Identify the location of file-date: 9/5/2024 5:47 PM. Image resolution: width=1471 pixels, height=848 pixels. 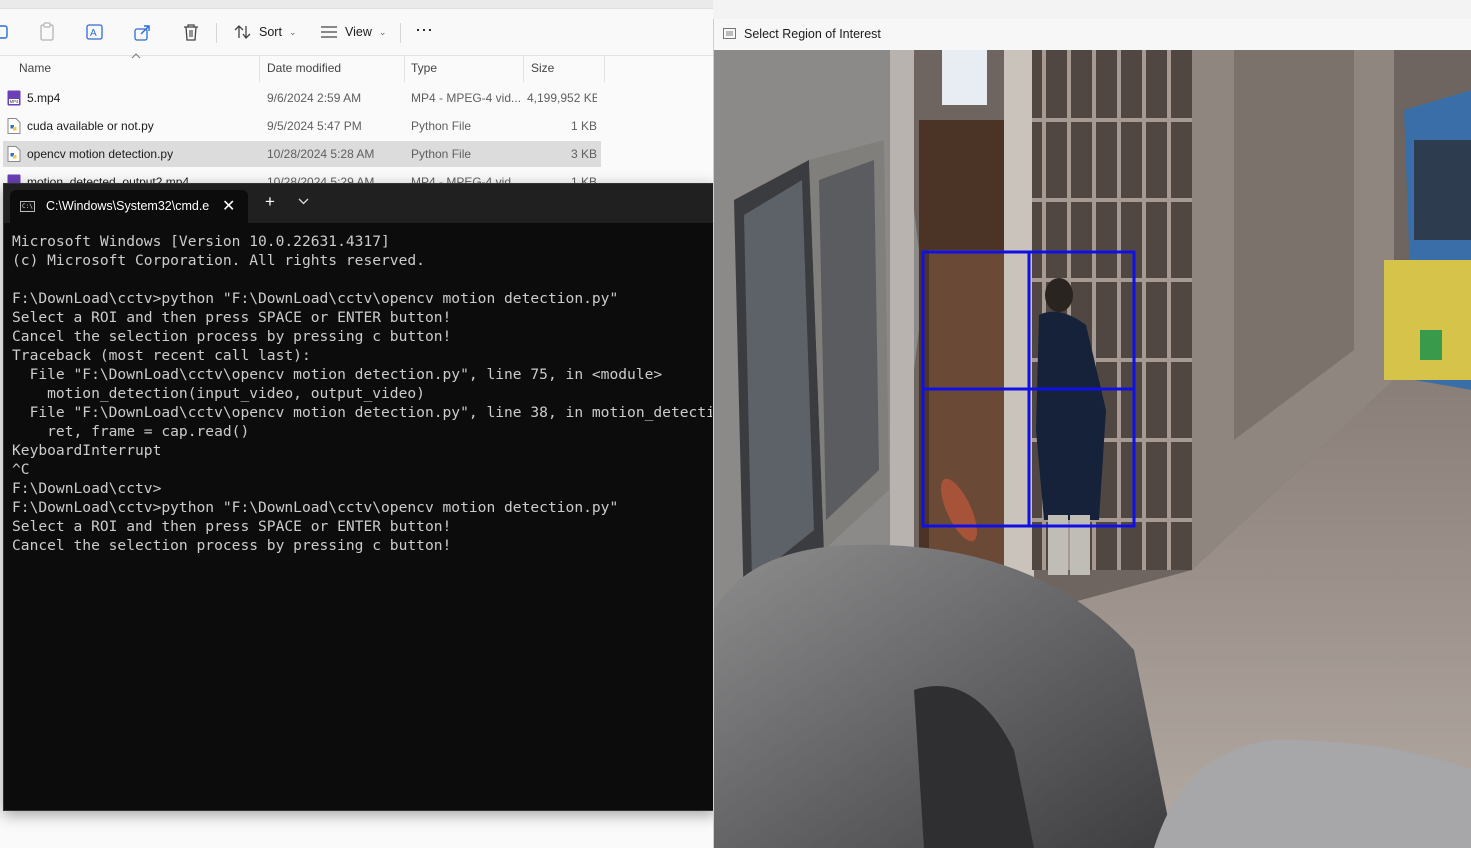
(314, 126).